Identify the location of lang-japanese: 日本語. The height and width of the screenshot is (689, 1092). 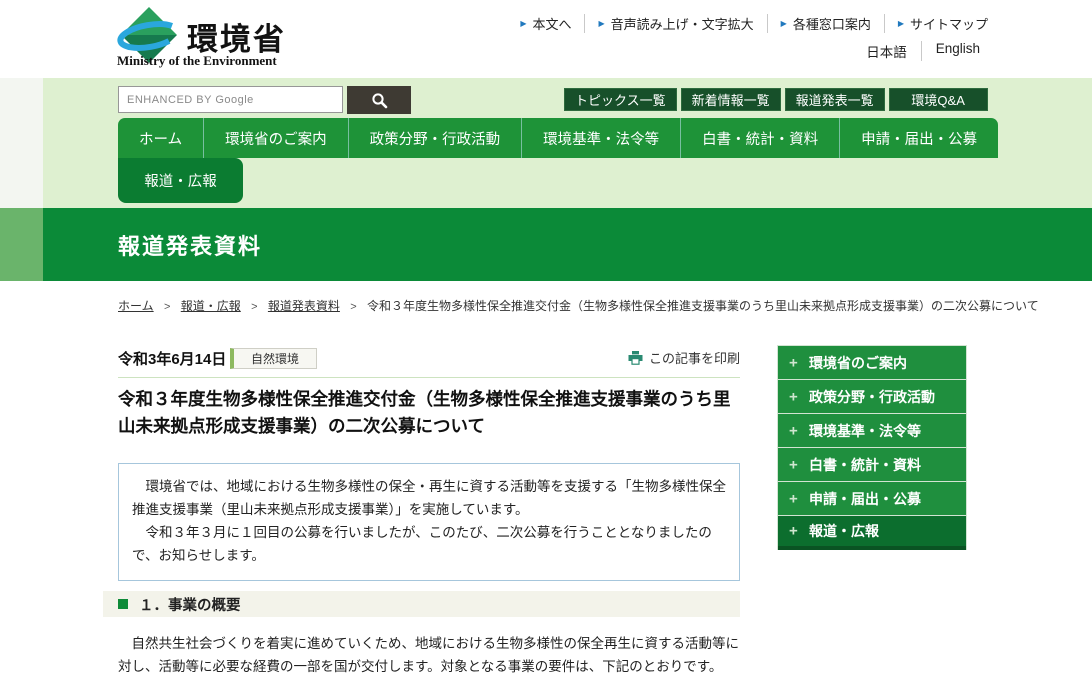
(887, 51).